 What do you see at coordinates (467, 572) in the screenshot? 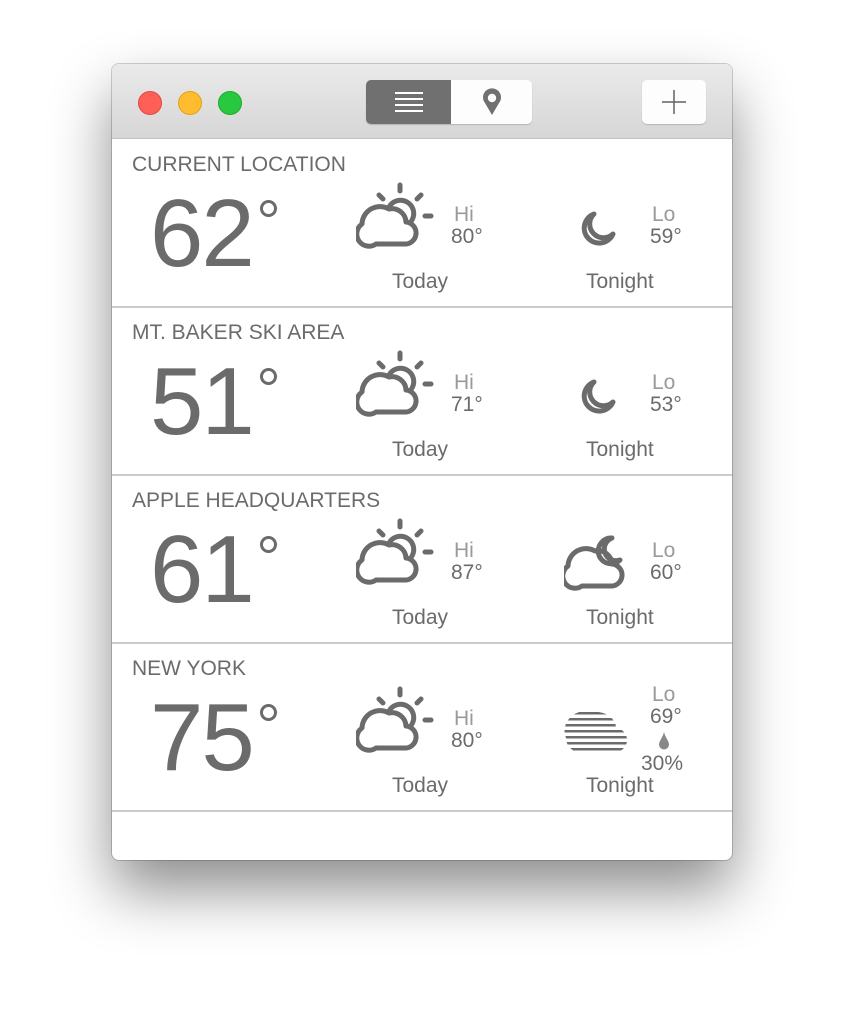
I see `hi-temperature: 87°` at bounding box center [467, 572].